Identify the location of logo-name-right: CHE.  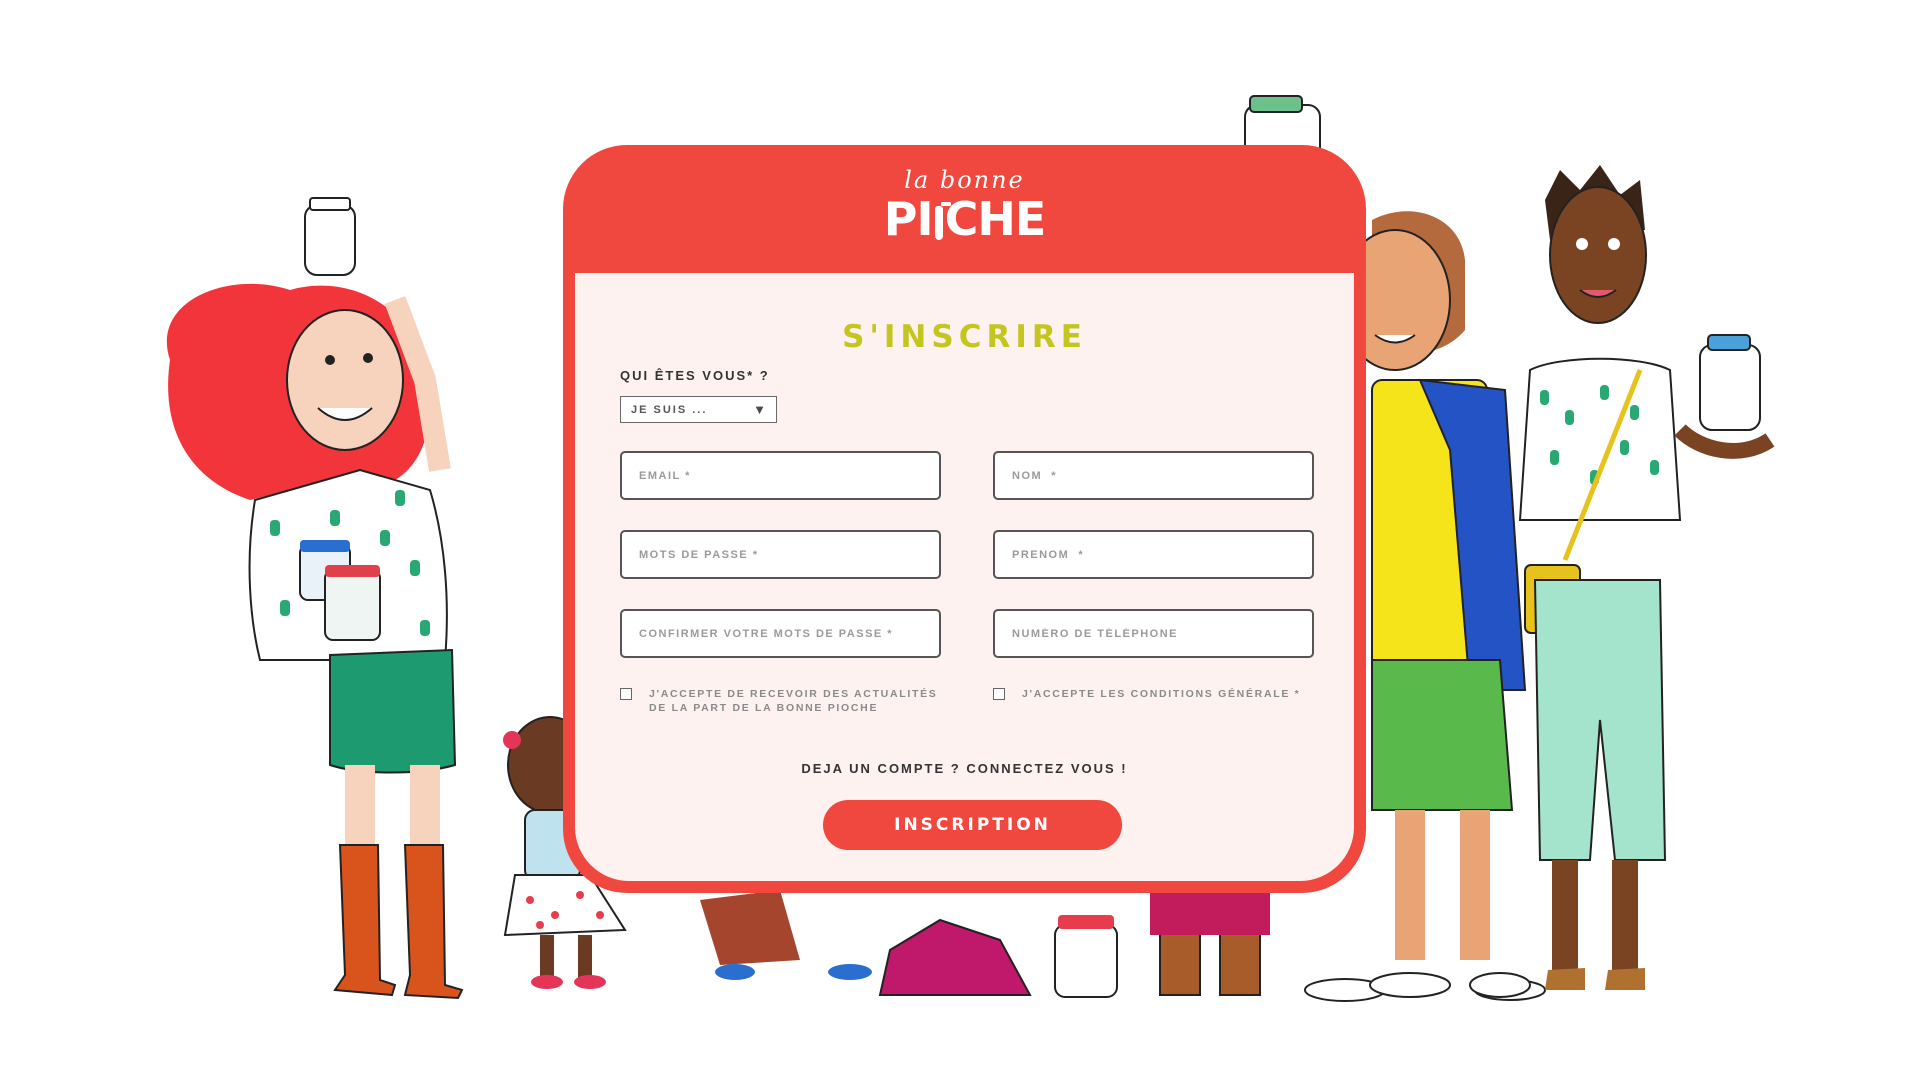
(995, 219).